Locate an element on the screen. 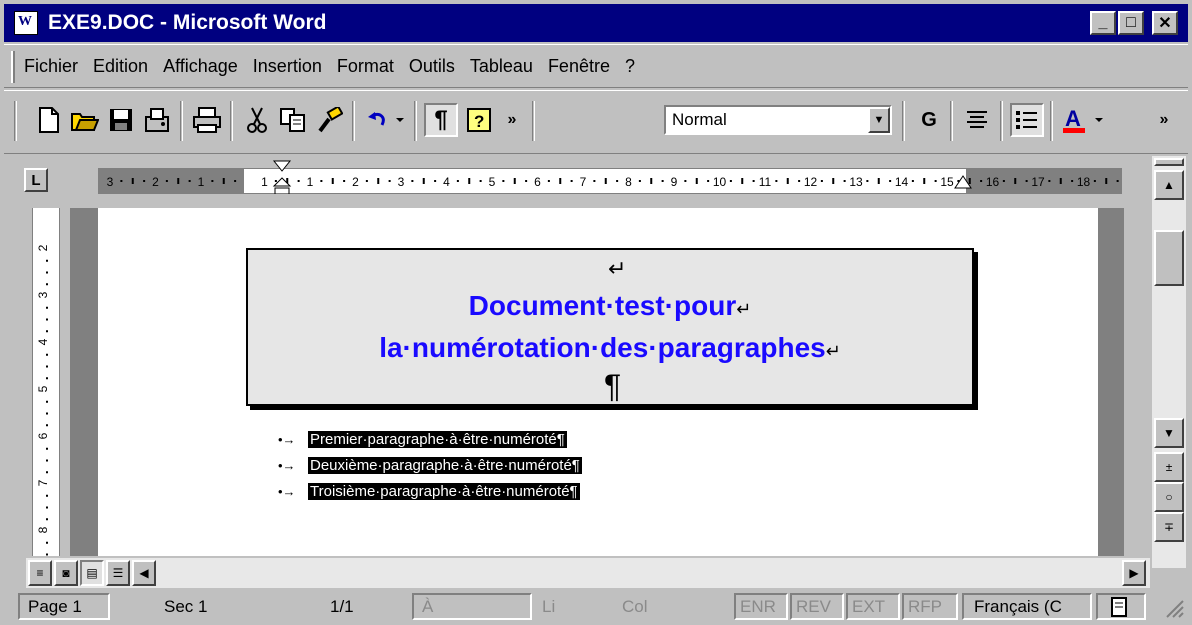  ruler-label: 14 is located at coordinates (902, 182).